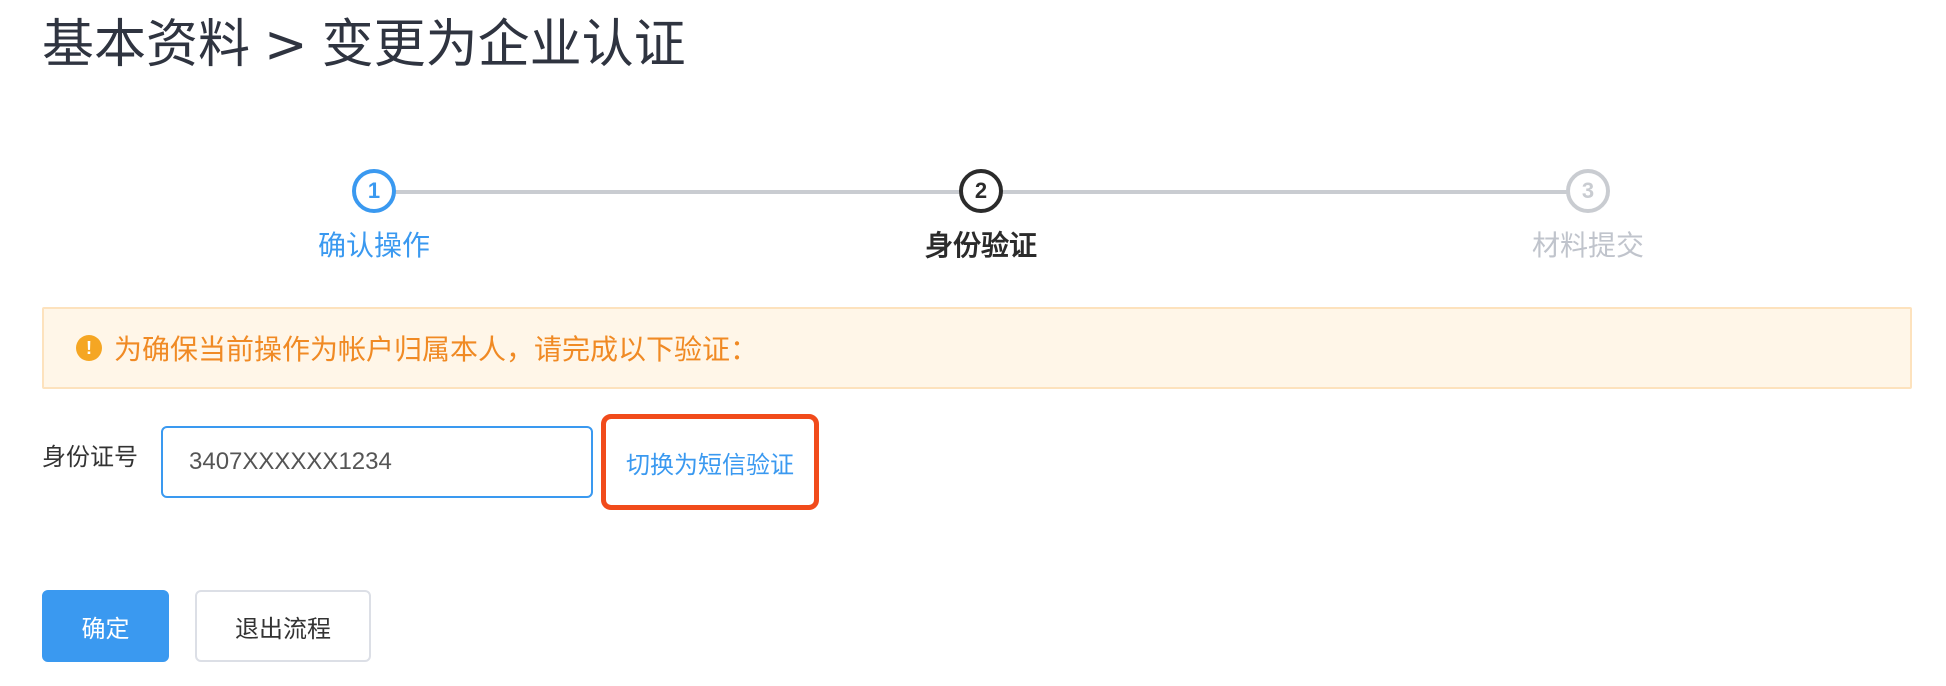  Describe the element at coordinates (373, 245) in the screenshot. I see `step-1-label: 确认操作` at that location.